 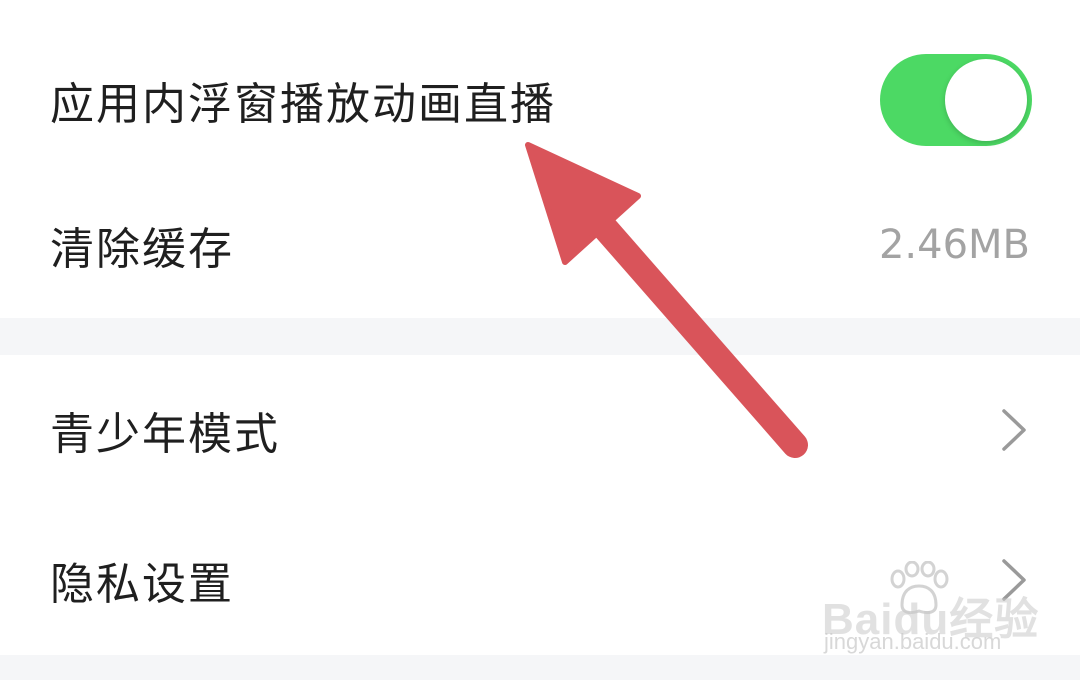 I want to click on float-window-toggle, so click(x=956, y=100).